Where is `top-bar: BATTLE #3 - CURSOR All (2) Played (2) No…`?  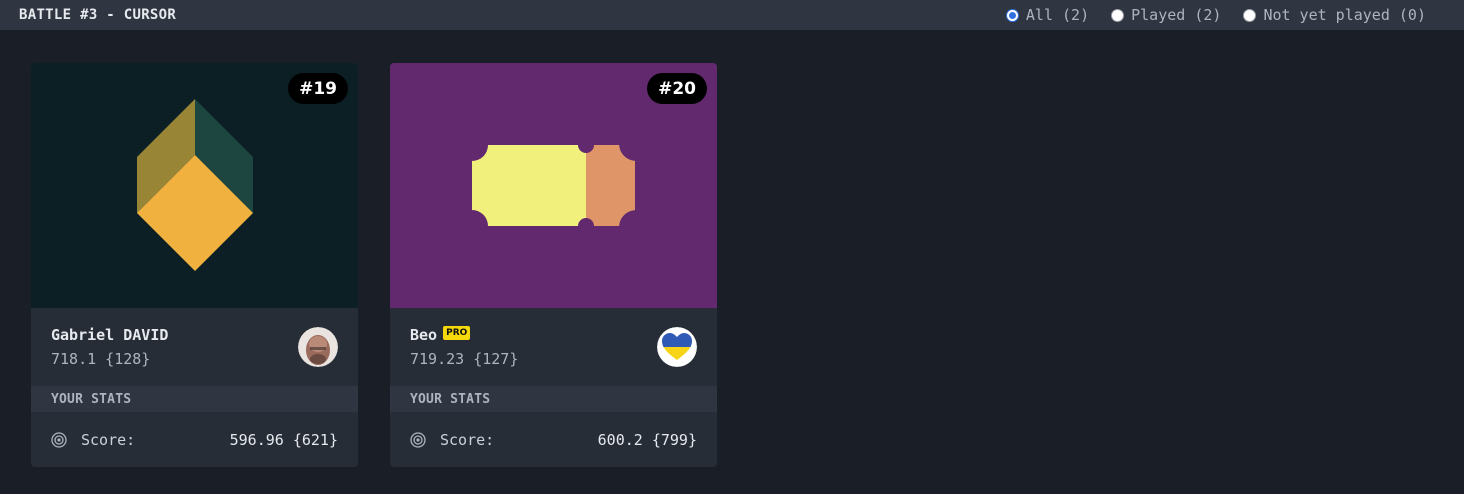
top-bar: BATTLE #3 - CURSOR All (2) Played (2) No… is located at coordinates (732, 15).